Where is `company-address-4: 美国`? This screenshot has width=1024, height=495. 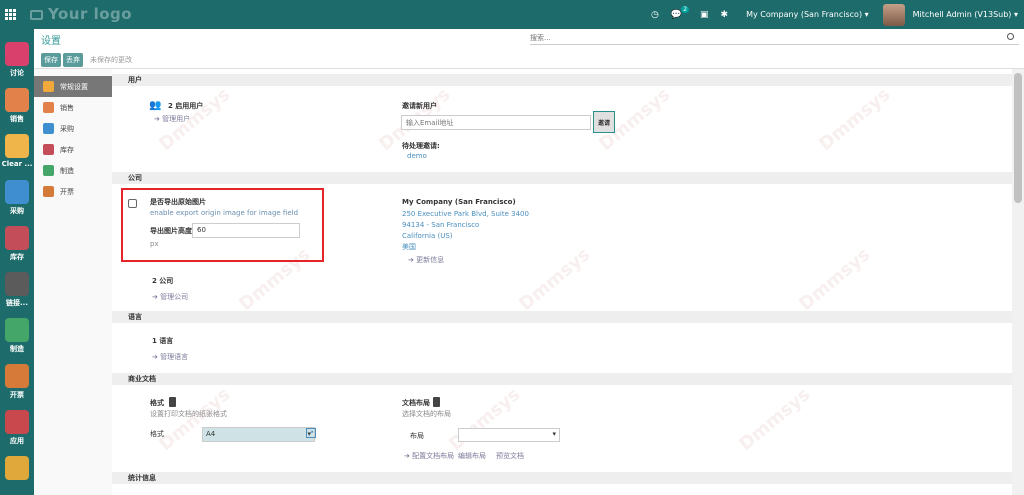
company-address-4: 美国 is located at coordinates (409, 247).